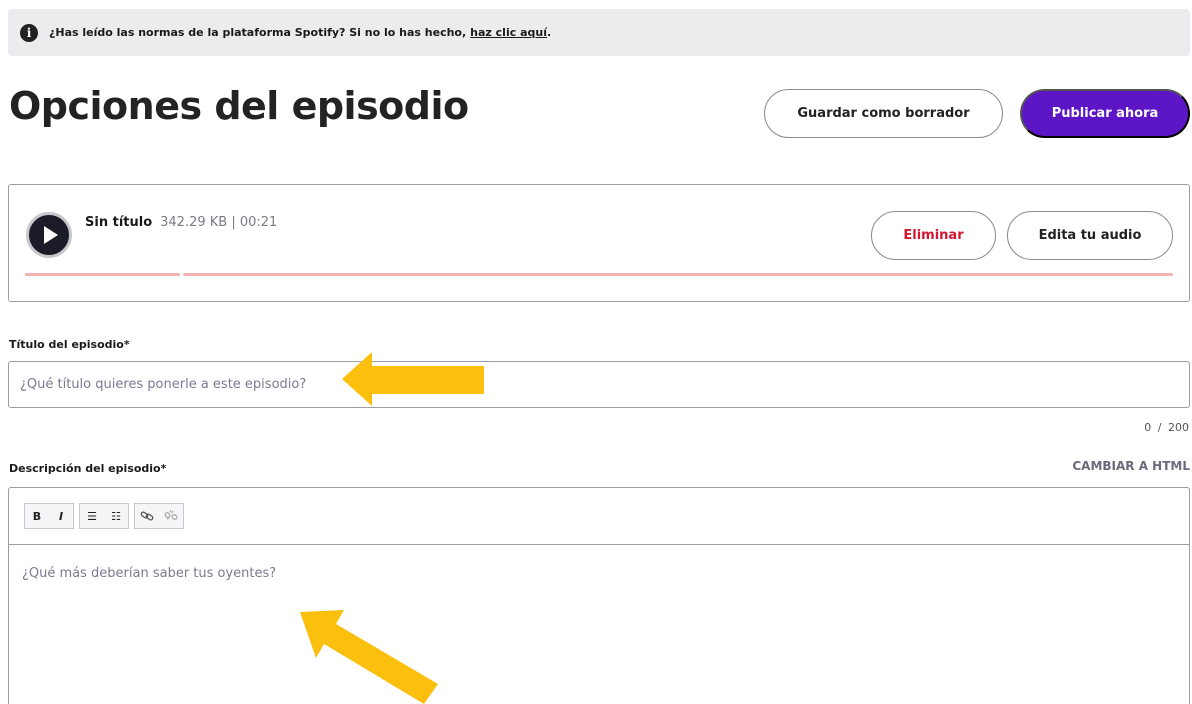  Describe the element at coordinates (61, 516) in the screenshot. I see `italic-button: I` at that location.